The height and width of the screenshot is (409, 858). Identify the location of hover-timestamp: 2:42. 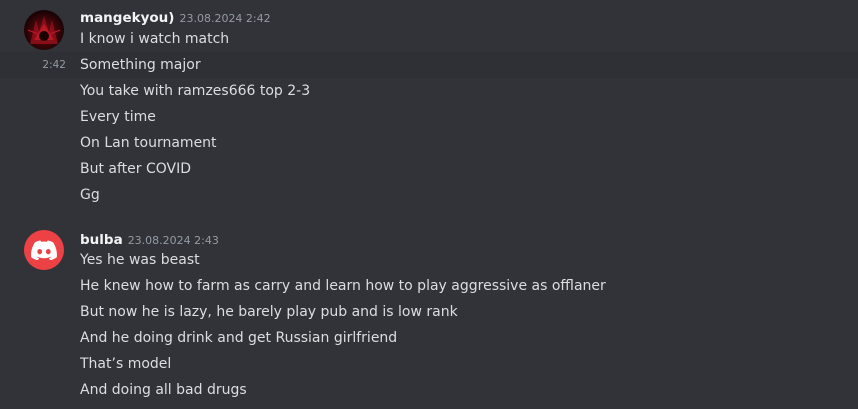
(54, 65).